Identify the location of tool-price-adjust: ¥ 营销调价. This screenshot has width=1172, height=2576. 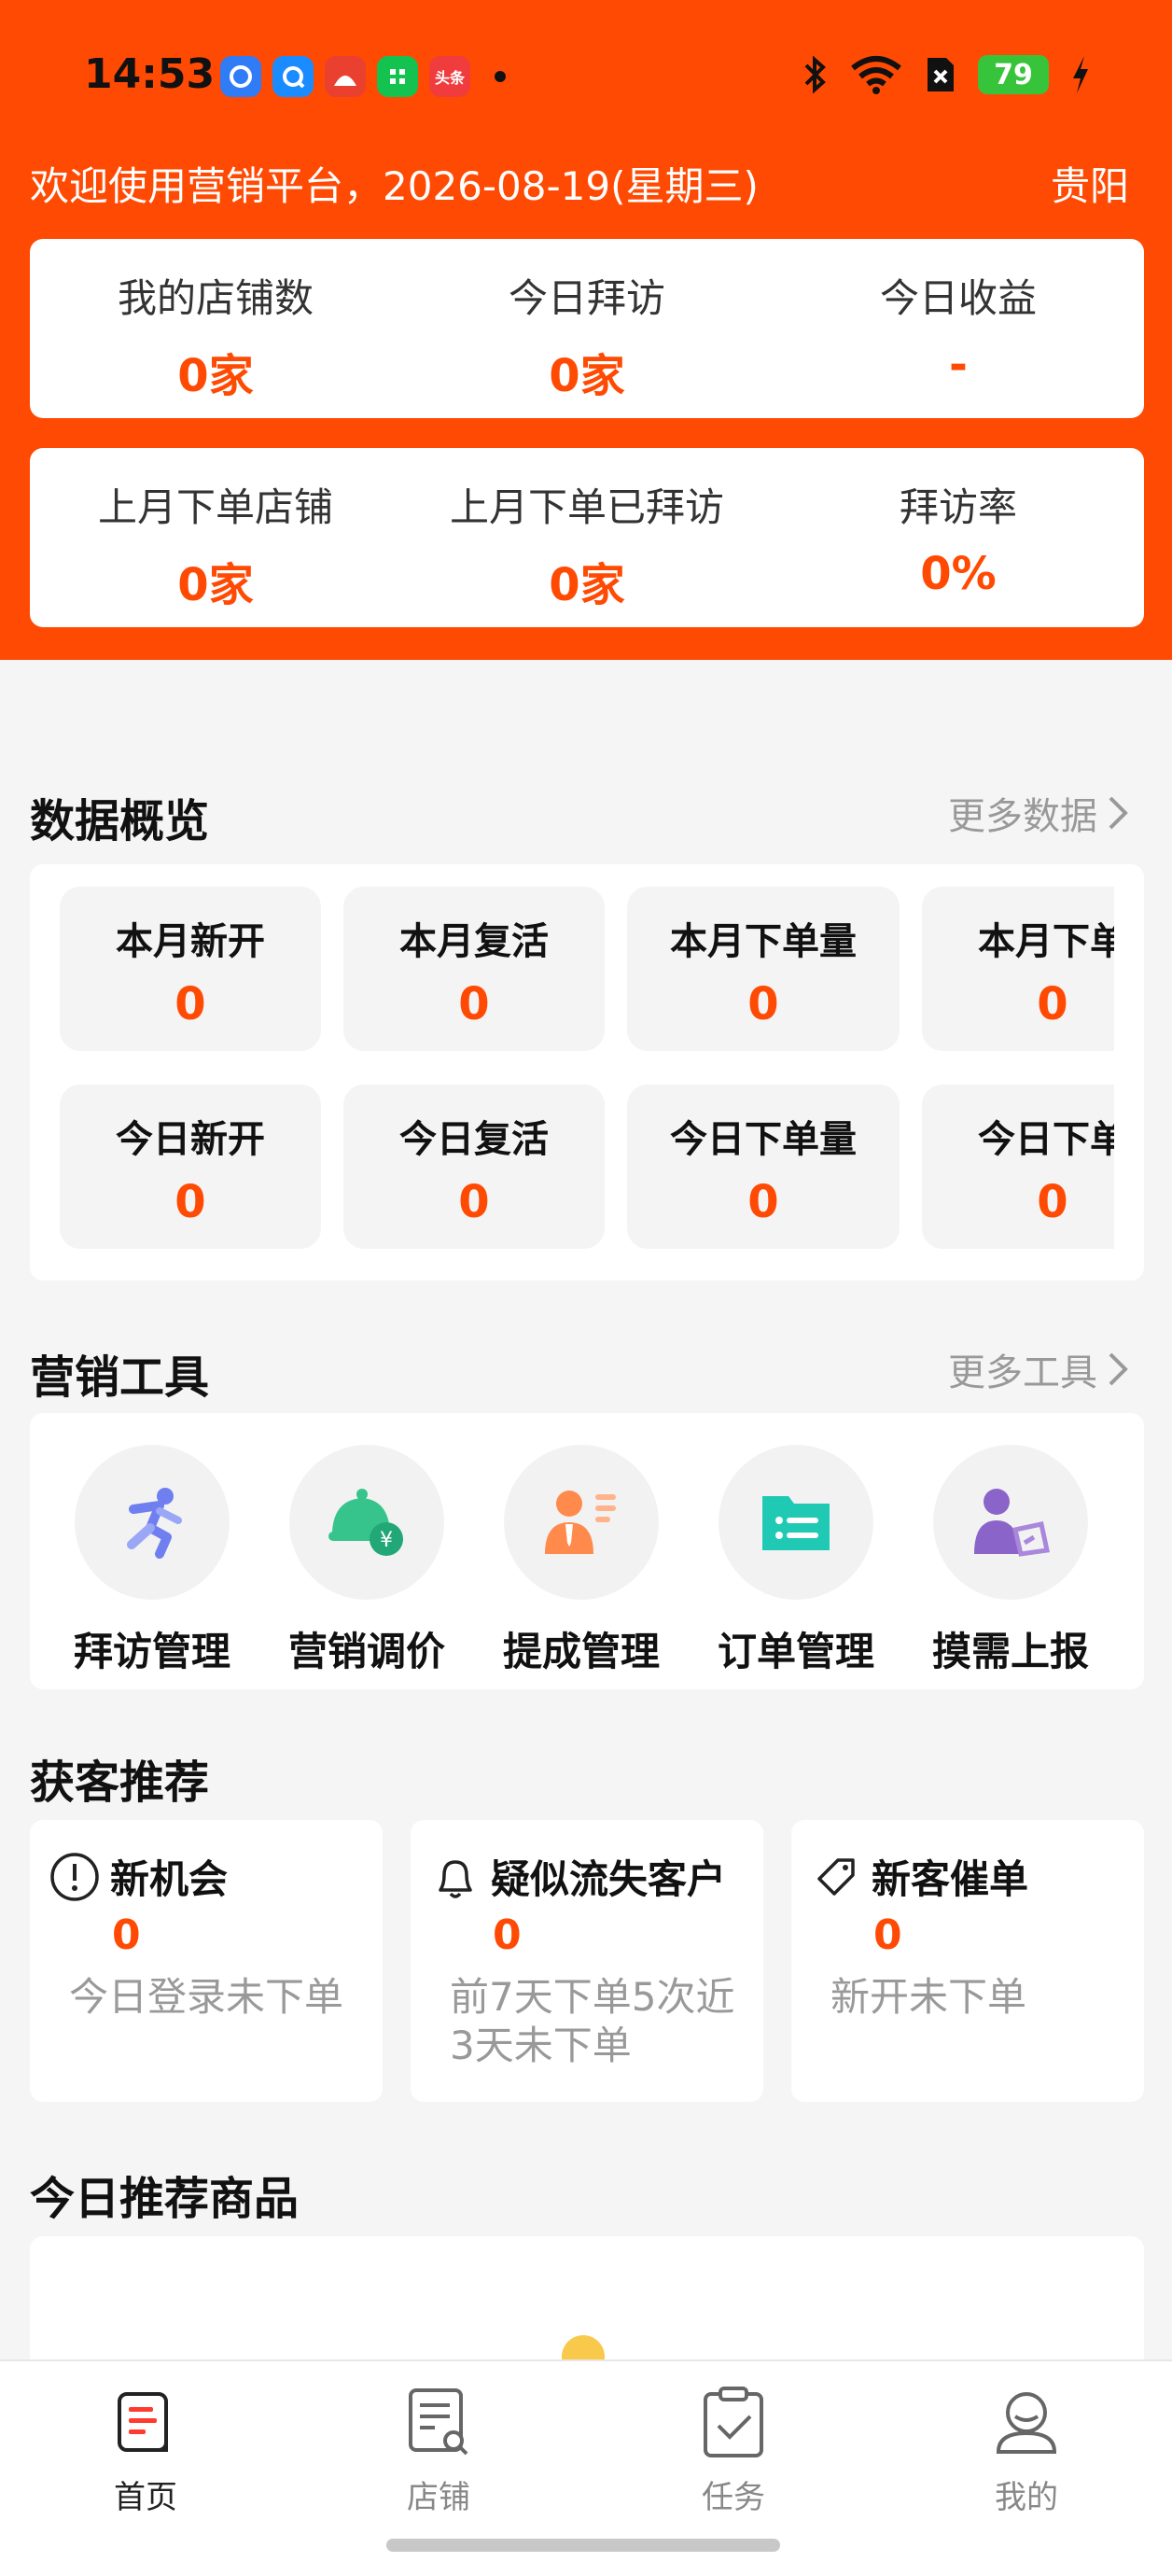
(367, 1561).